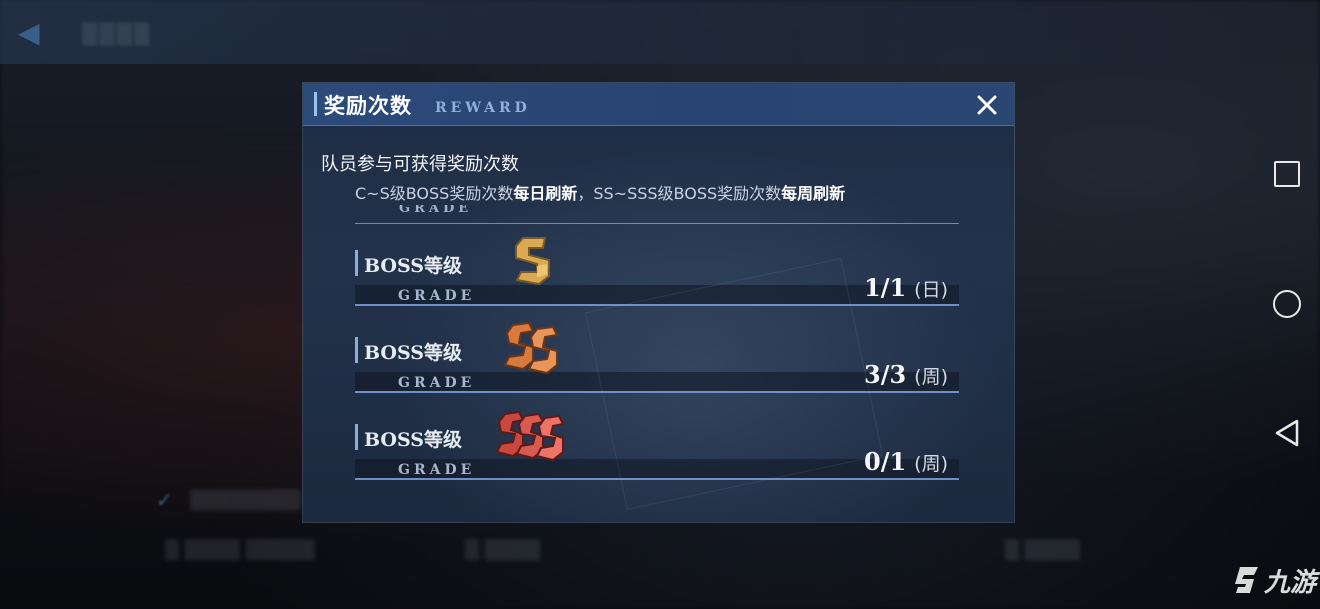 The image size is (1320, 609). What do you see at coordinates (483, 108) in the screenshot?
I see `dialog-subtitle: REWARD` at bounding box center [483, 108].